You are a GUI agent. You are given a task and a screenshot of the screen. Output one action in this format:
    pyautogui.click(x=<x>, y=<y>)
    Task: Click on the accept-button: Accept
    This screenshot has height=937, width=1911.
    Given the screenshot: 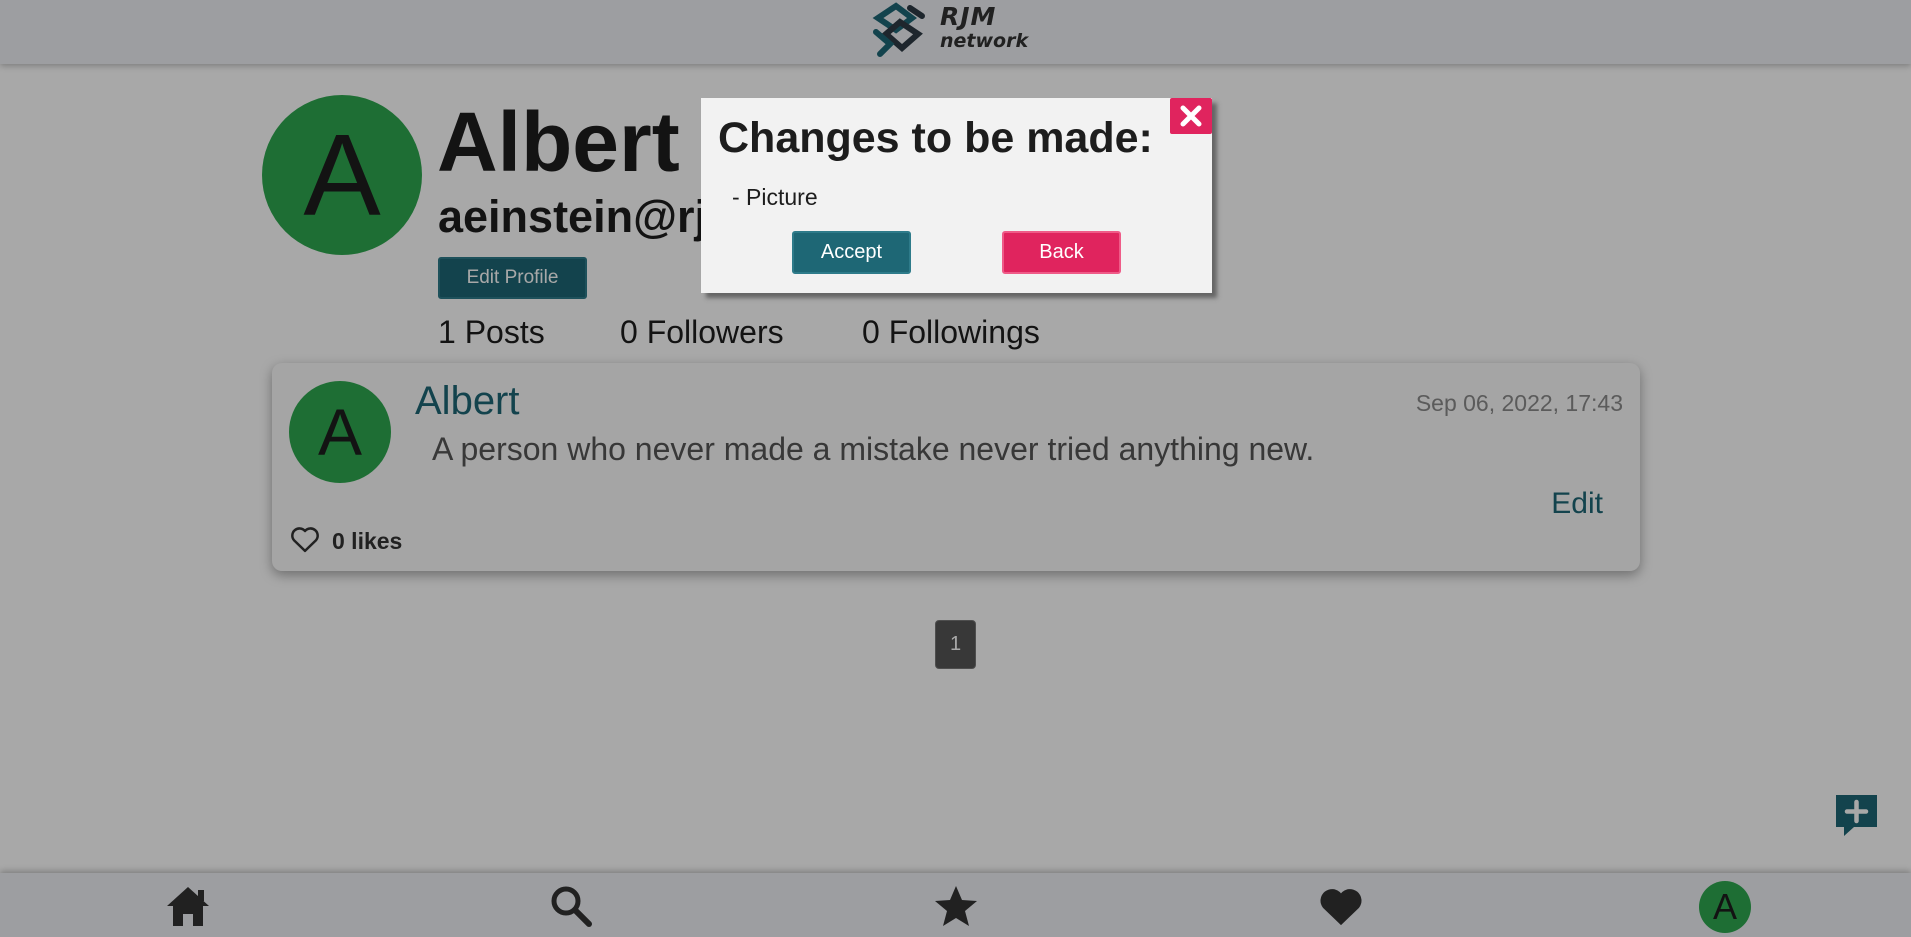 What is the action you would take?
    pyautogui.click(x=851, y=252)
    